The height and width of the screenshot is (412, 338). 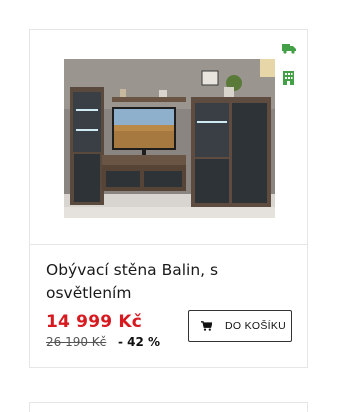 I want to click on card-divider, so click(x=168, y=244).